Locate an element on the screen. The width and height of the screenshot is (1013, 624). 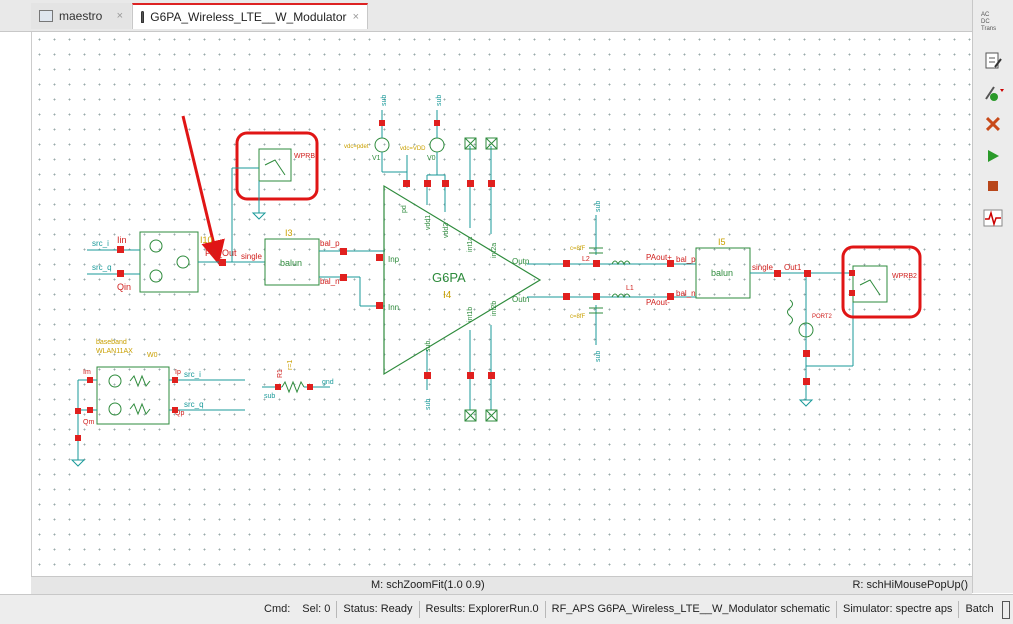
voltage-source-v0 is located at coordinates (437, 145).